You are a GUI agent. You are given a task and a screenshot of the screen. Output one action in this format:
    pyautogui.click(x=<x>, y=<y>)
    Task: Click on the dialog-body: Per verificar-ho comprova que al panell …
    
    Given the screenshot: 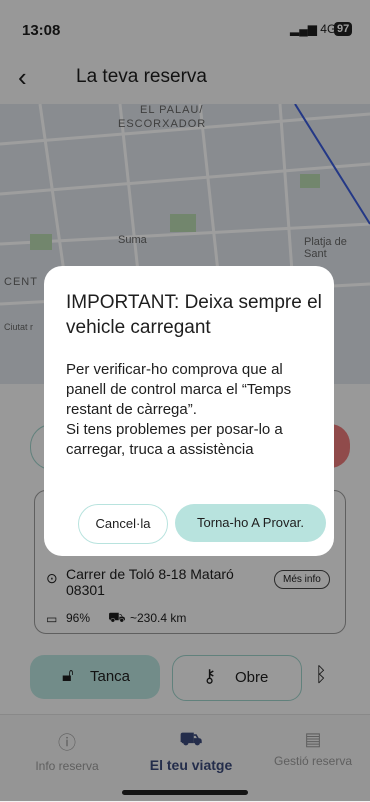 What is the action you would take?
    pyautogui.click(x=191, y=410)
    